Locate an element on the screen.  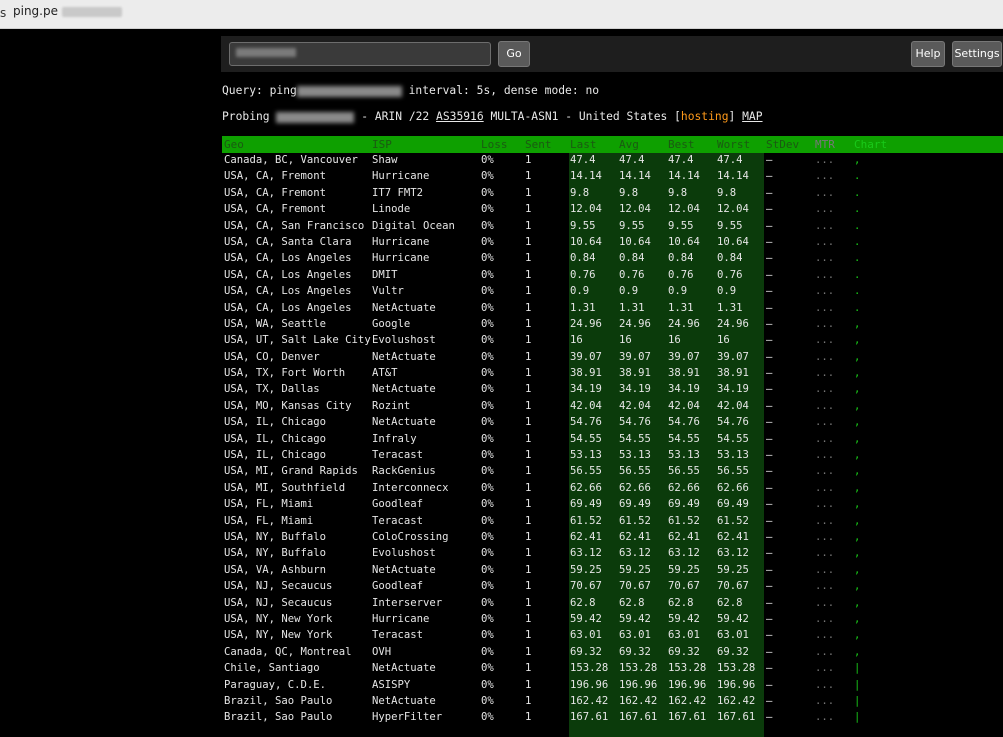
settings-button: Settings is located at coordinates (977, 54).